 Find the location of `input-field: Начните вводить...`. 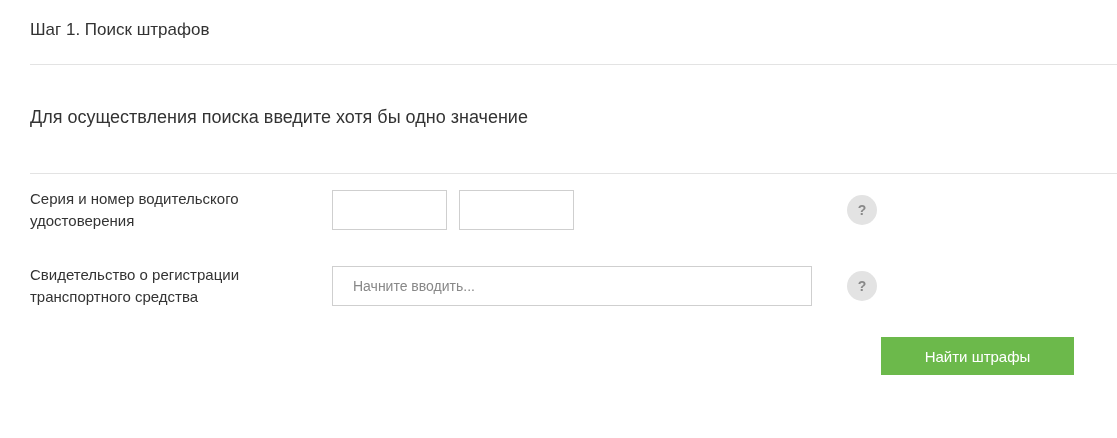

input-field: Начните вводить... is located at coordinates (572, 286).